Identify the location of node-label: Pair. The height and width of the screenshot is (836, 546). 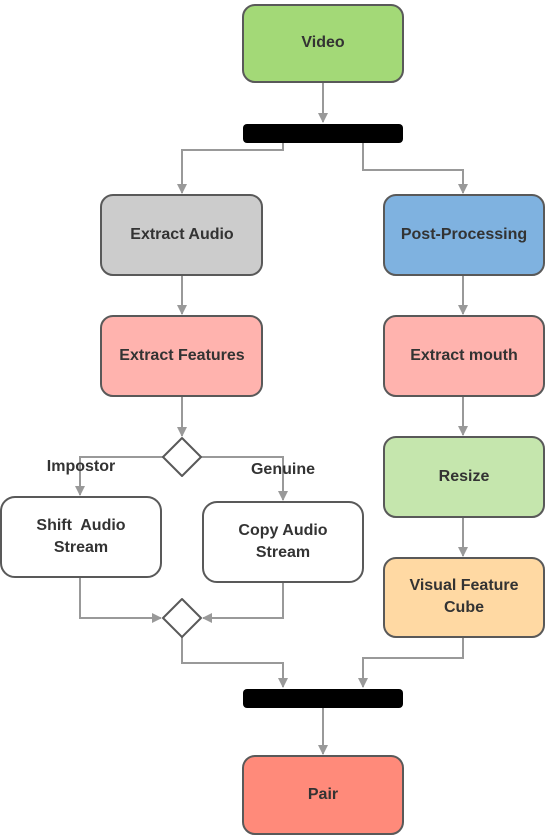
(323, 794).